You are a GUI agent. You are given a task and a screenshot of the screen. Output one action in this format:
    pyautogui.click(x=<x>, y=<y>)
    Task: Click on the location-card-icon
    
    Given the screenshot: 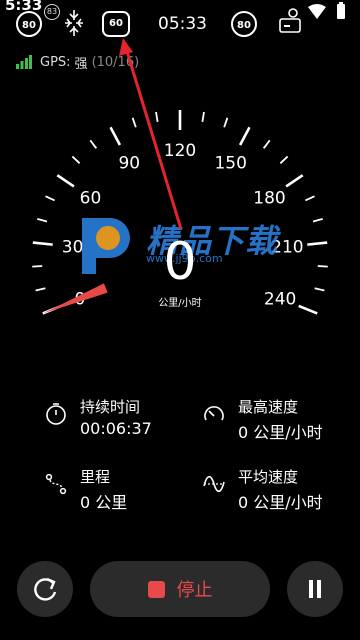 What is the action you would take?
    pyautogui.click(x=290, y=20)
    